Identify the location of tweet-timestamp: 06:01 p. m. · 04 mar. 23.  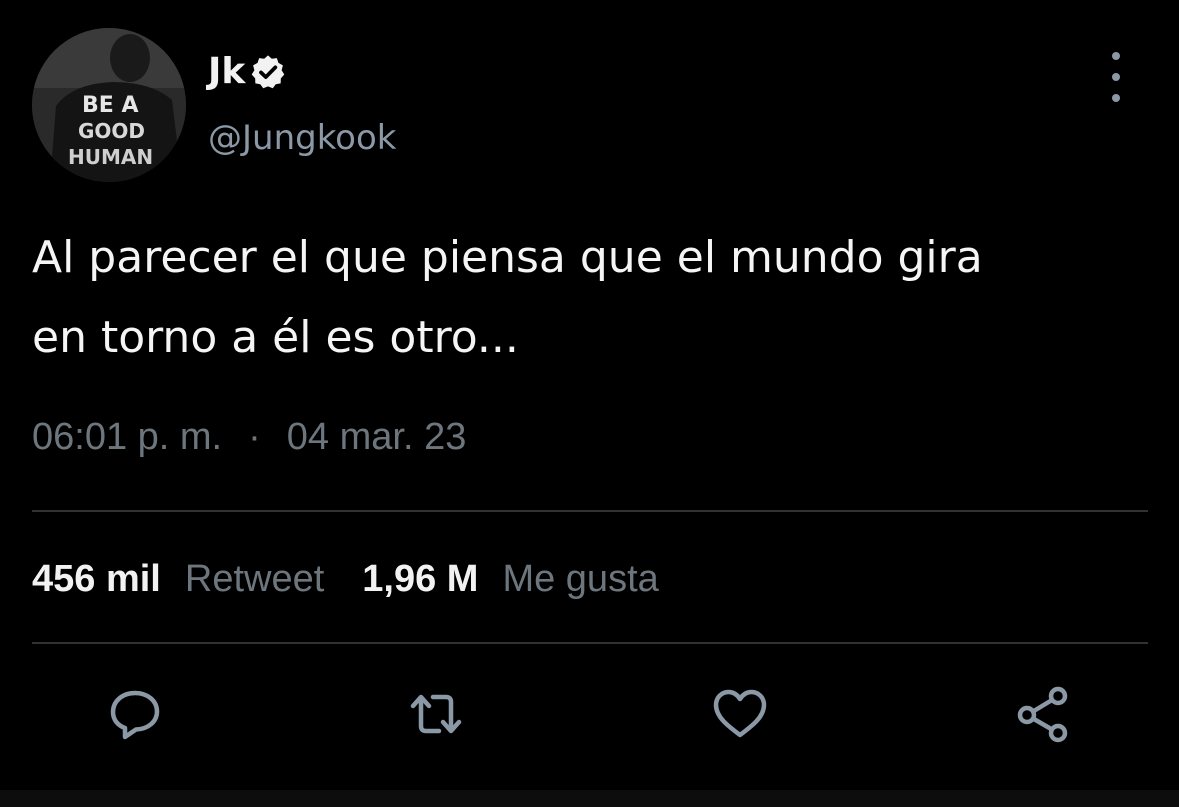
(249, 437).